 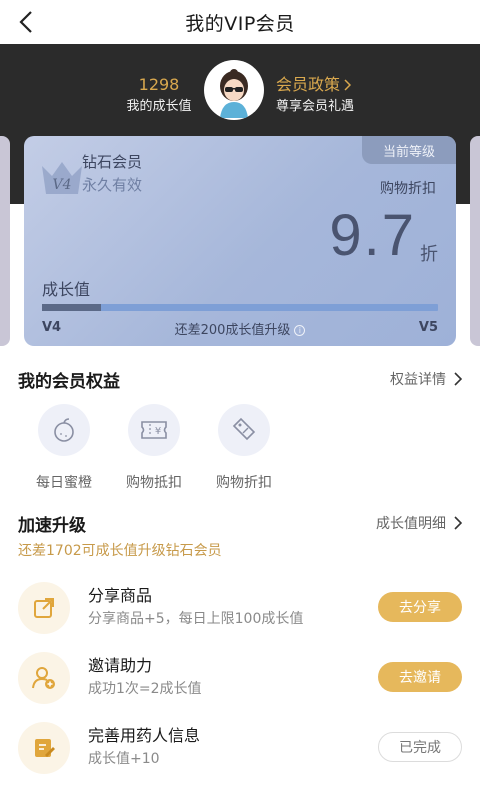 I want to click on orange-icon, so click(x=64, y=430).